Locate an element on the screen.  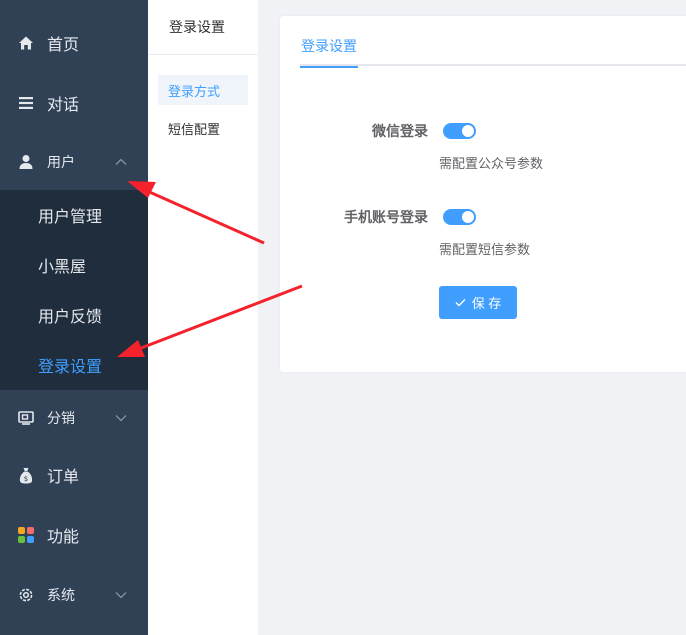
subnav-item-label: 登录方式 is located at coordinates (194, 92).